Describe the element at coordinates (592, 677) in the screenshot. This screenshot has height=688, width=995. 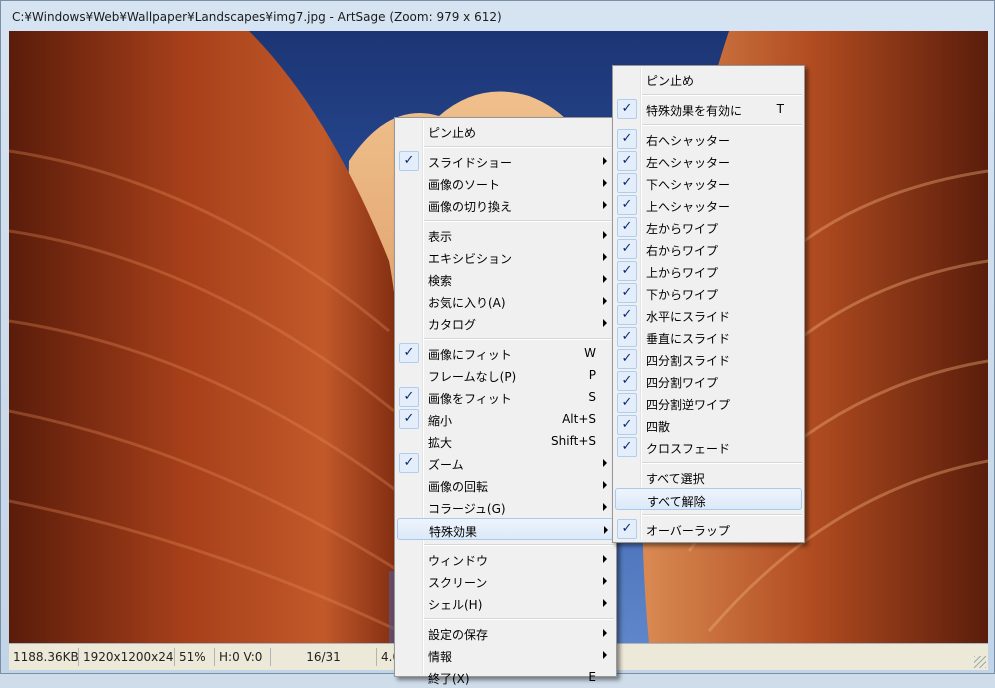
I see `menu-item-shortcut: E` at that location.